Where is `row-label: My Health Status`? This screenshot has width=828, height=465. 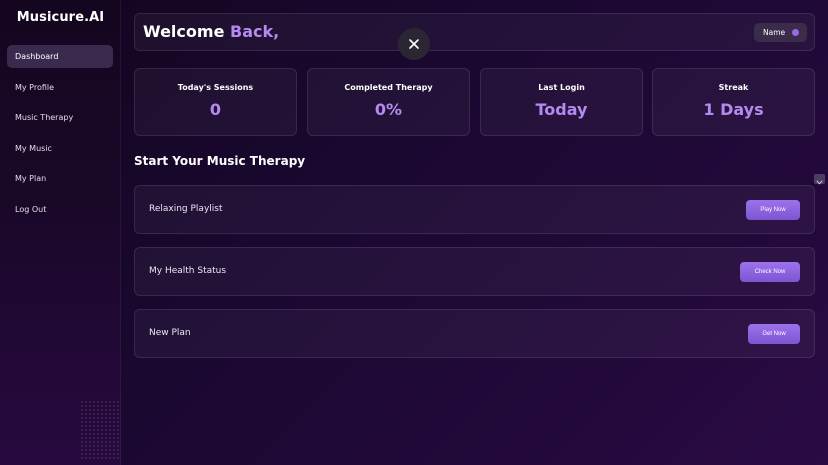 row-label: My Health Status is located at coordinates (188, 271).